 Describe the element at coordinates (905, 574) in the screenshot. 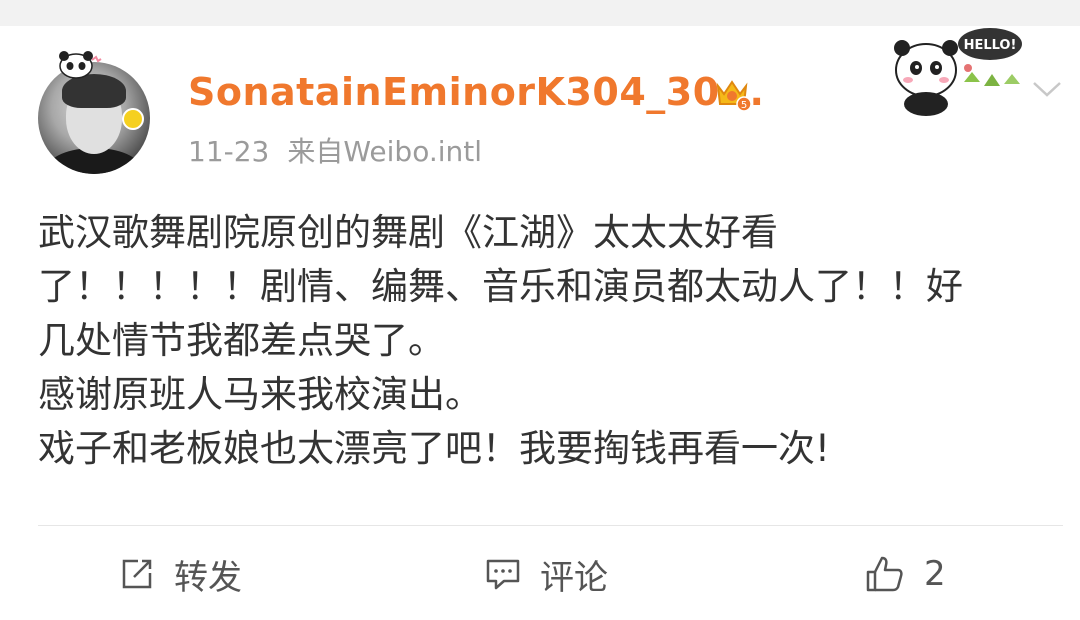

I see `like-button: 2` at that location.